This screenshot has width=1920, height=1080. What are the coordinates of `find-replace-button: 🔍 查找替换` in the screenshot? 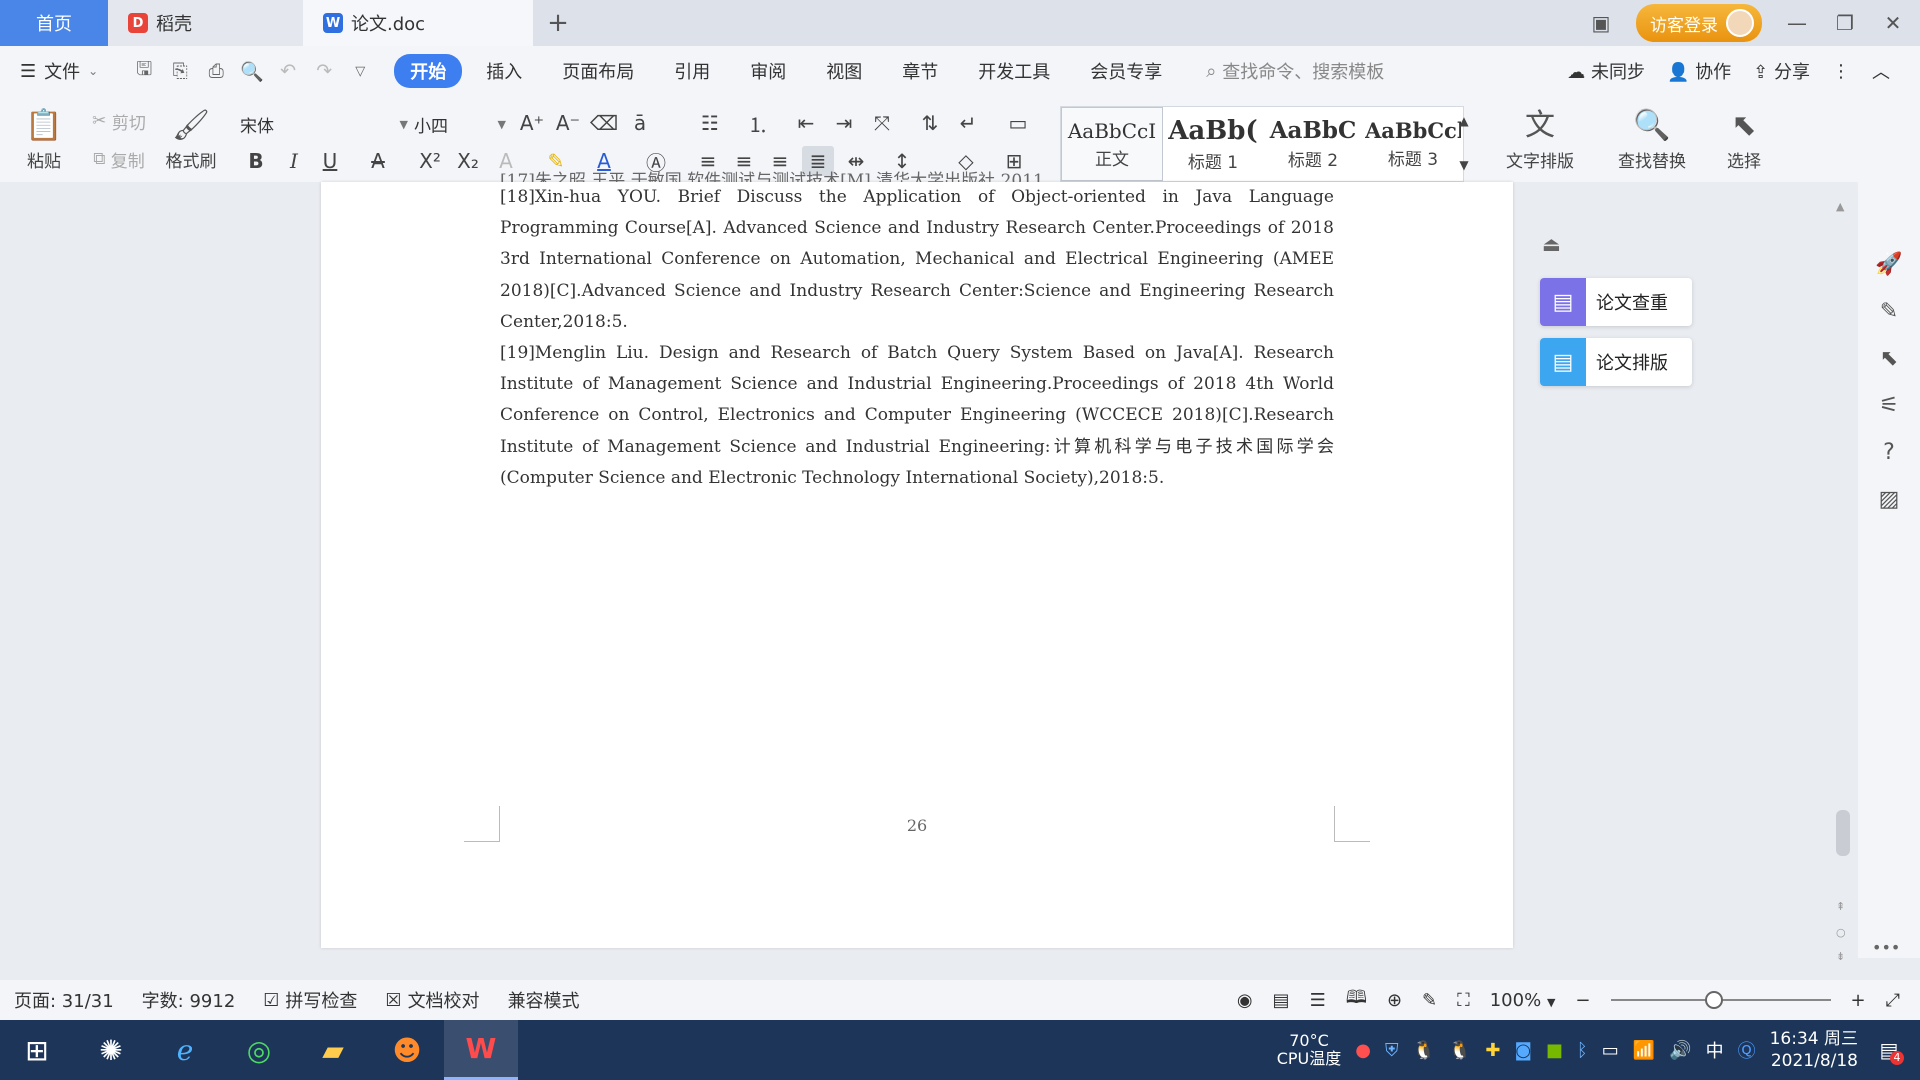 It's located at (1652, 140).